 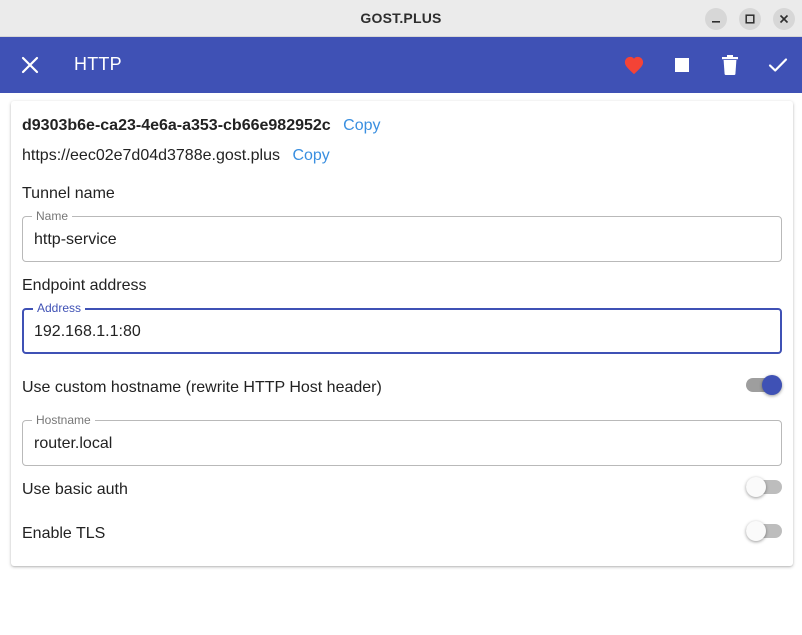 I want to click on app-bar: HTTP, so click(x=401, y=65).